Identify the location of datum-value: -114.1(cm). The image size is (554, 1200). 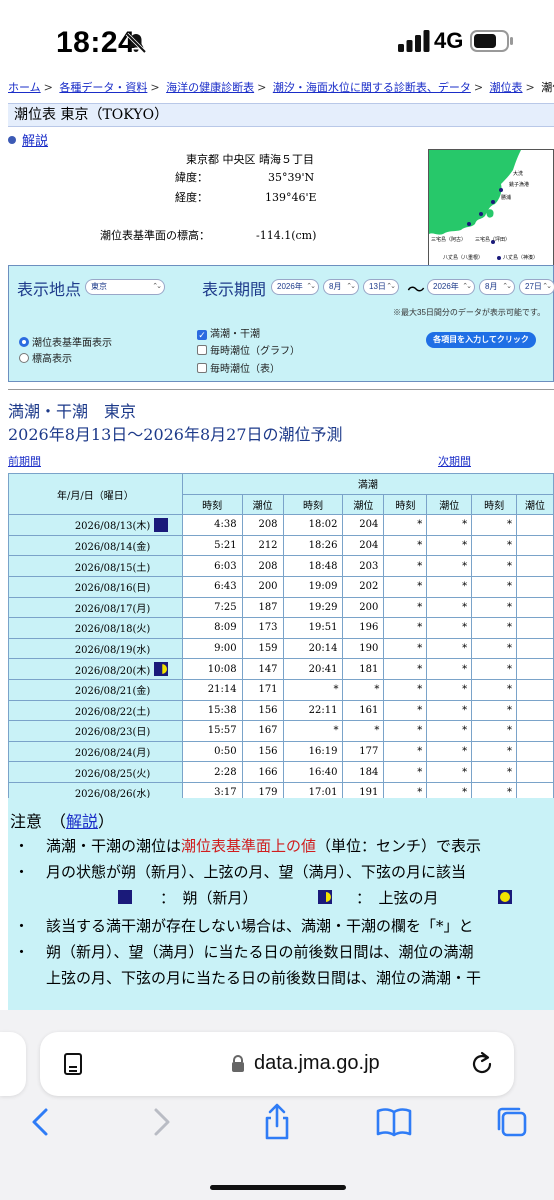
(286, 235).